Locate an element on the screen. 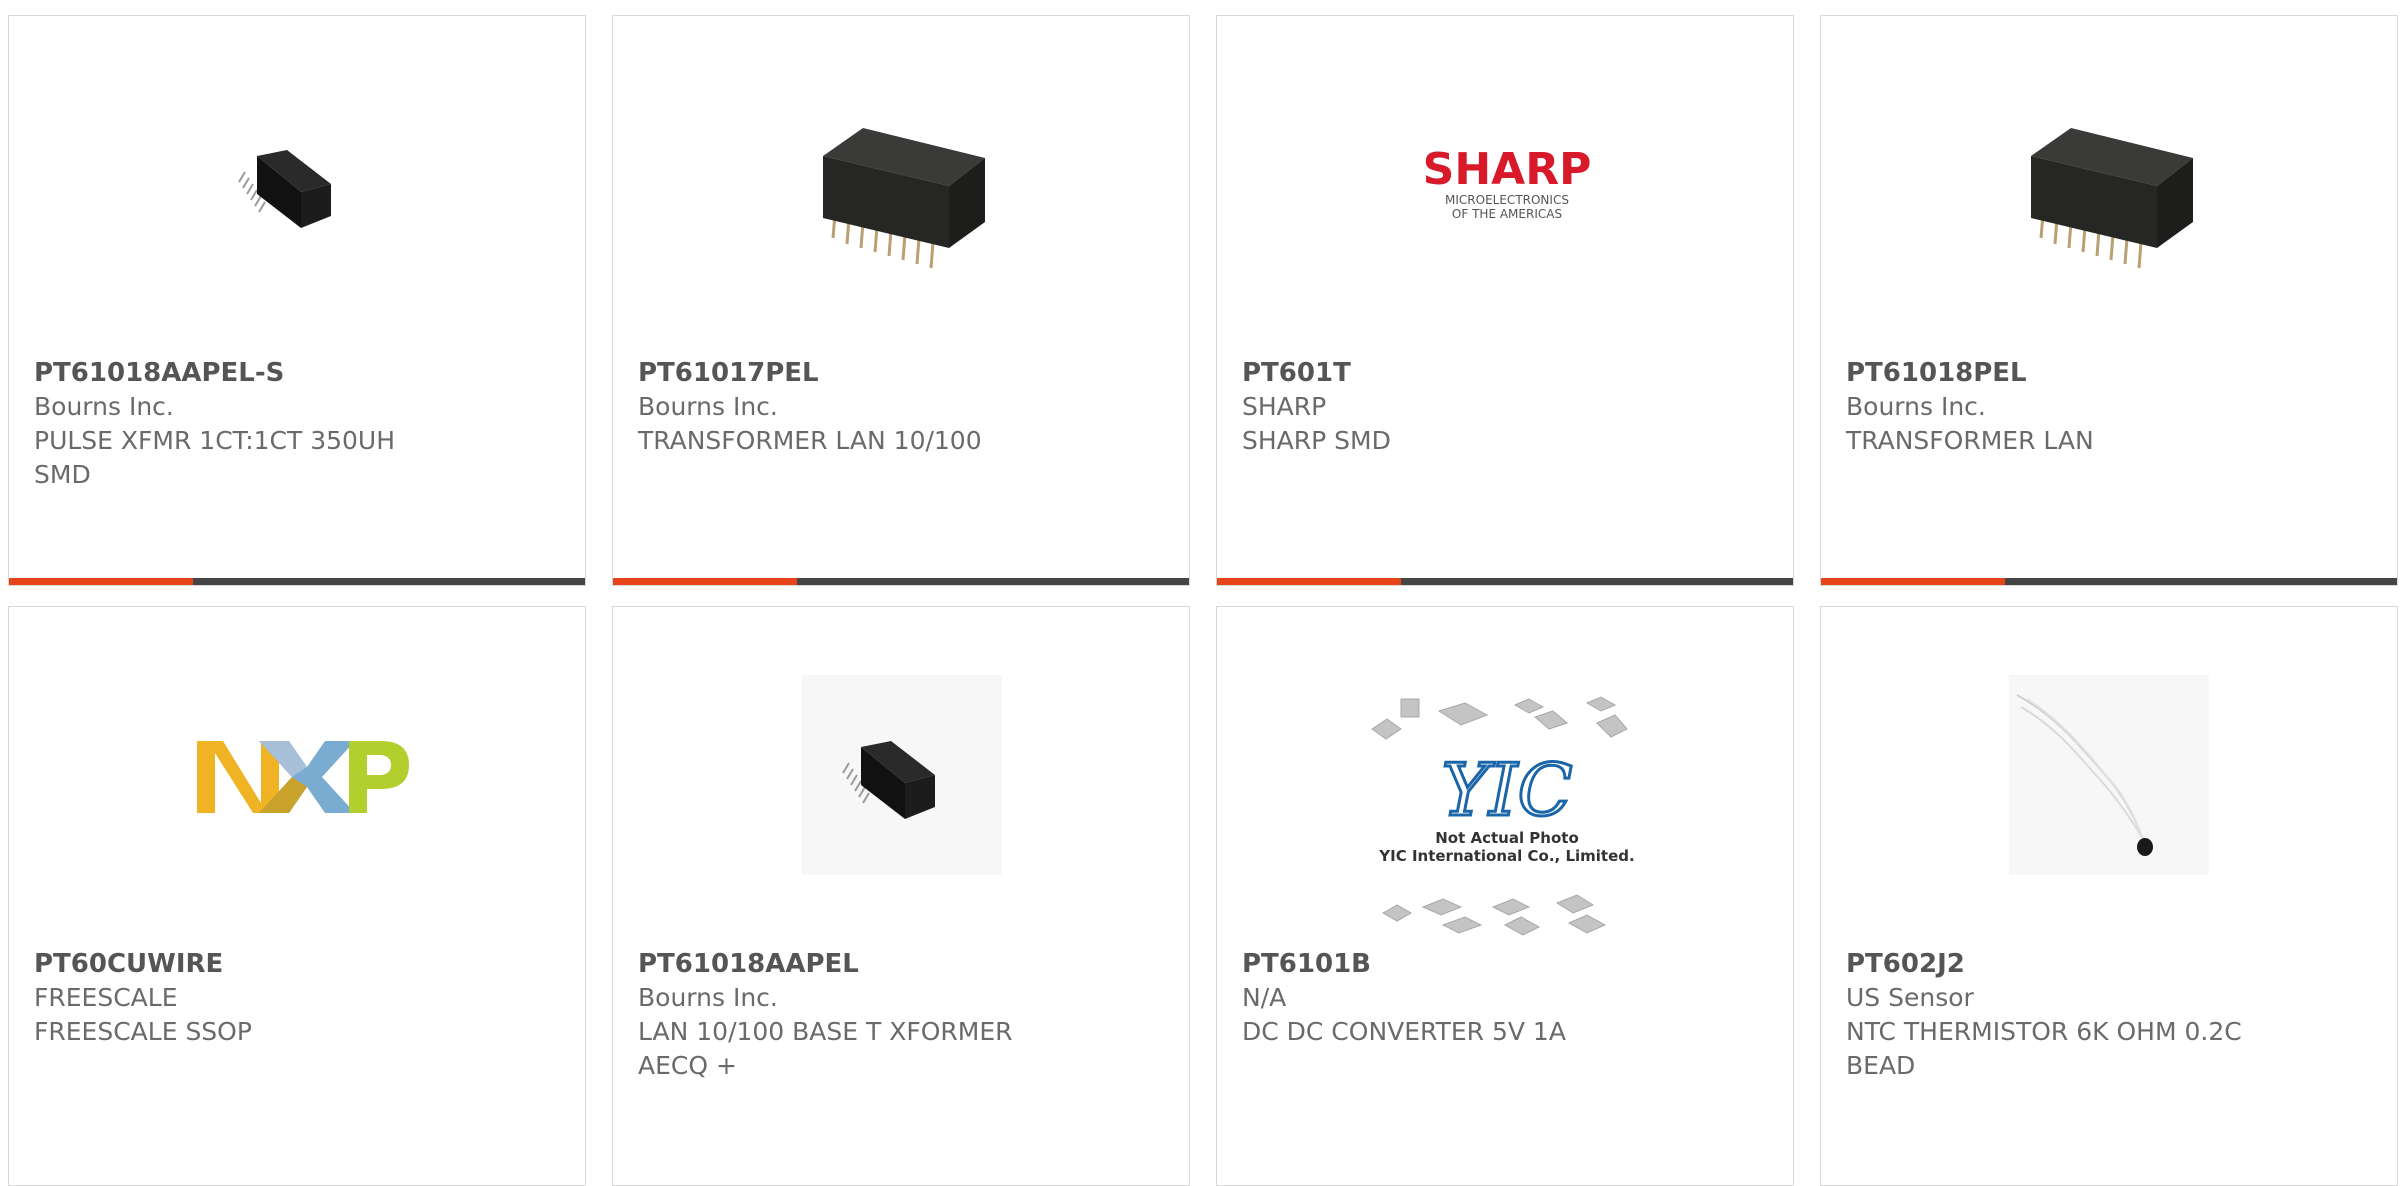  sharp-logo: SHARP MICROELECTRONICS OF THE AMERICAS is located at coordinates (1507, 182).